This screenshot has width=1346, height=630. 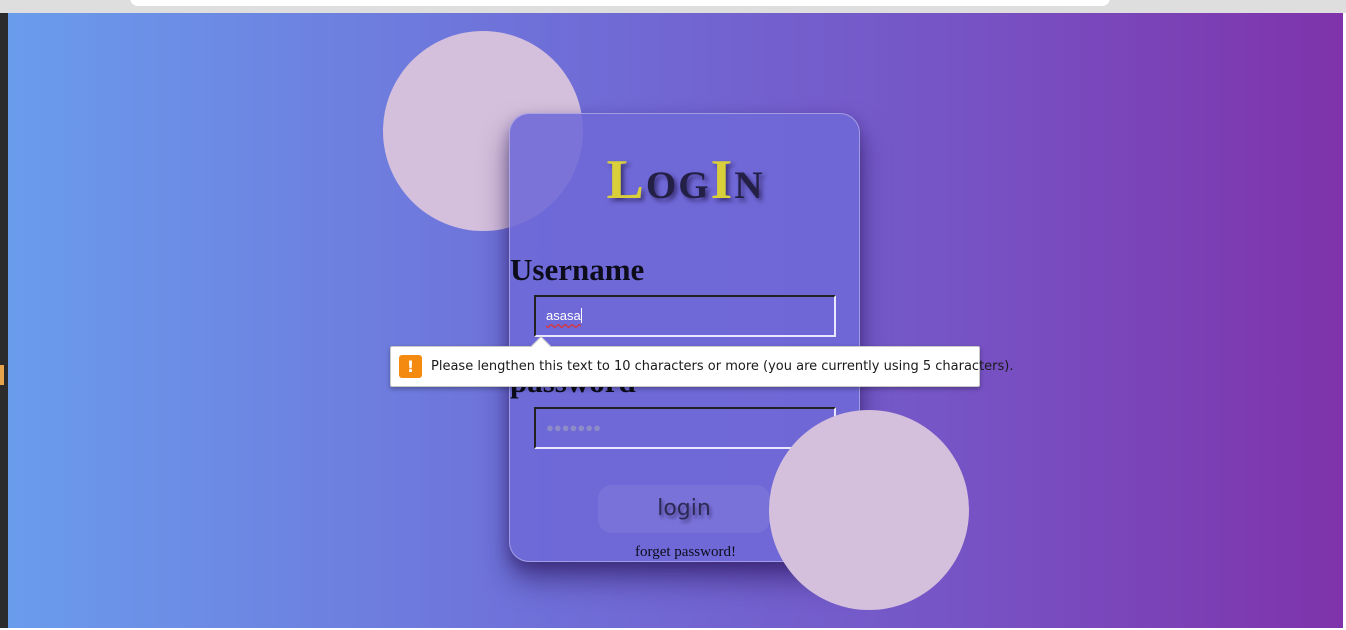 I want to click on username-label: Username, so click(x=577, y=269).